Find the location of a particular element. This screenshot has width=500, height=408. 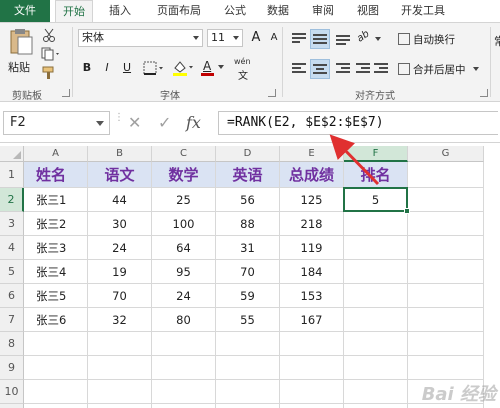

wrap-text-button: 自动换行 is located at coordinates (426, 40).